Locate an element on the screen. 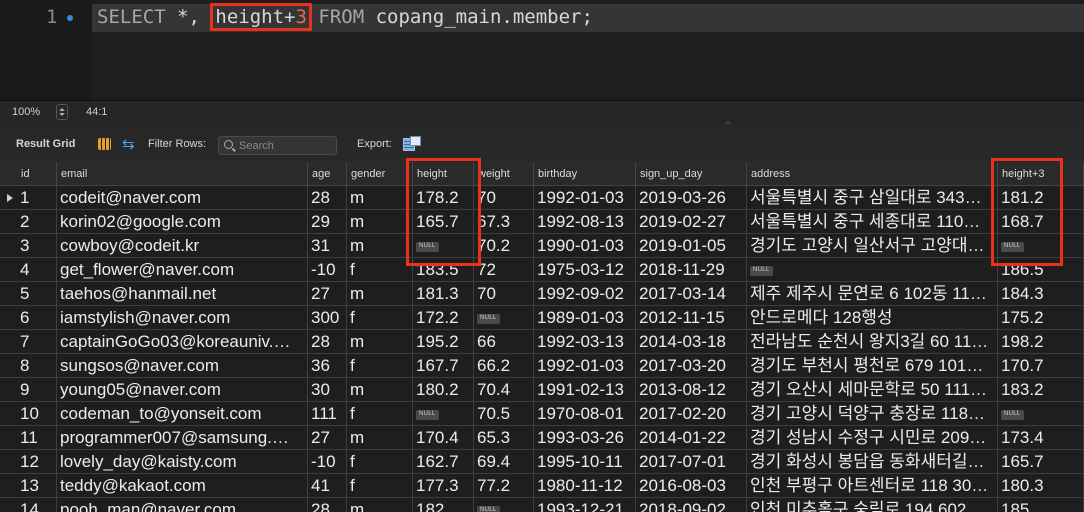 Image resolution: width=1084 pixels, height=512 pixels. zoom-stepper-icon is located at coordinates (62, 112).